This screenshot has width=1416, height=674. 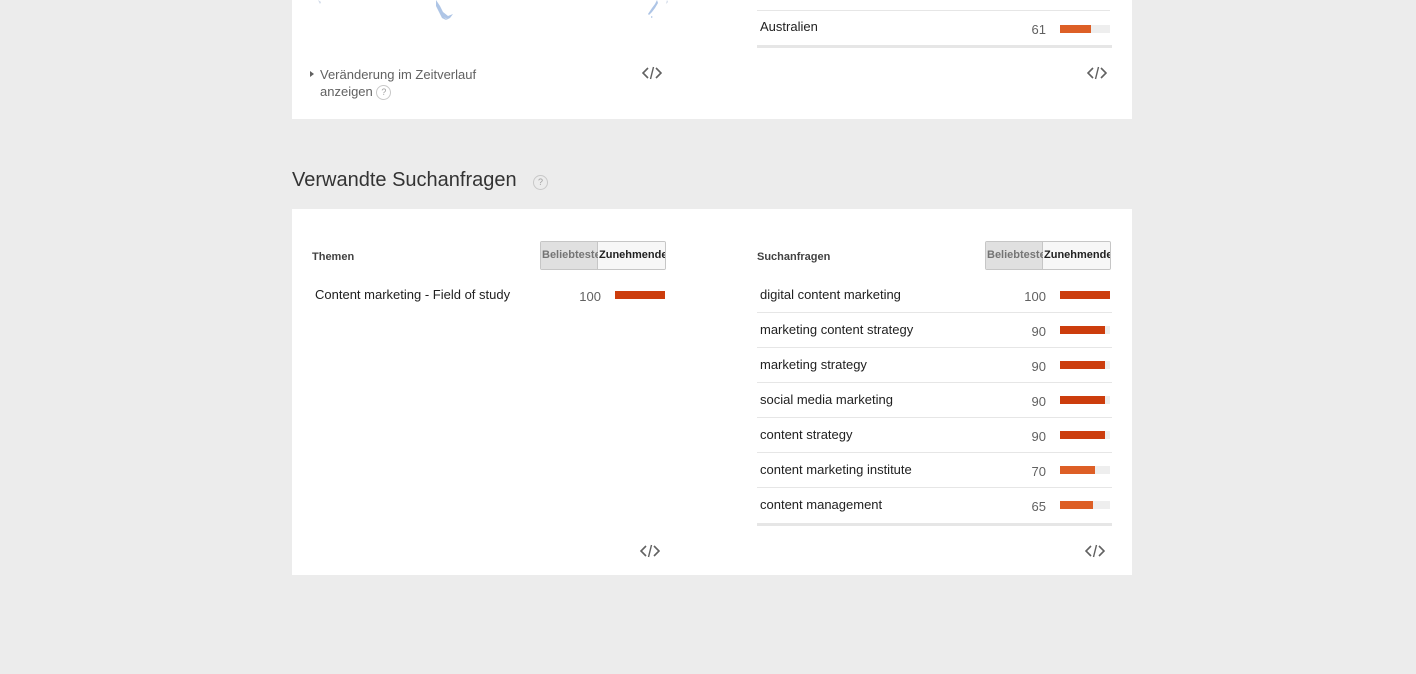 I want to click on query-label: content management, so click(x=821, y=504).